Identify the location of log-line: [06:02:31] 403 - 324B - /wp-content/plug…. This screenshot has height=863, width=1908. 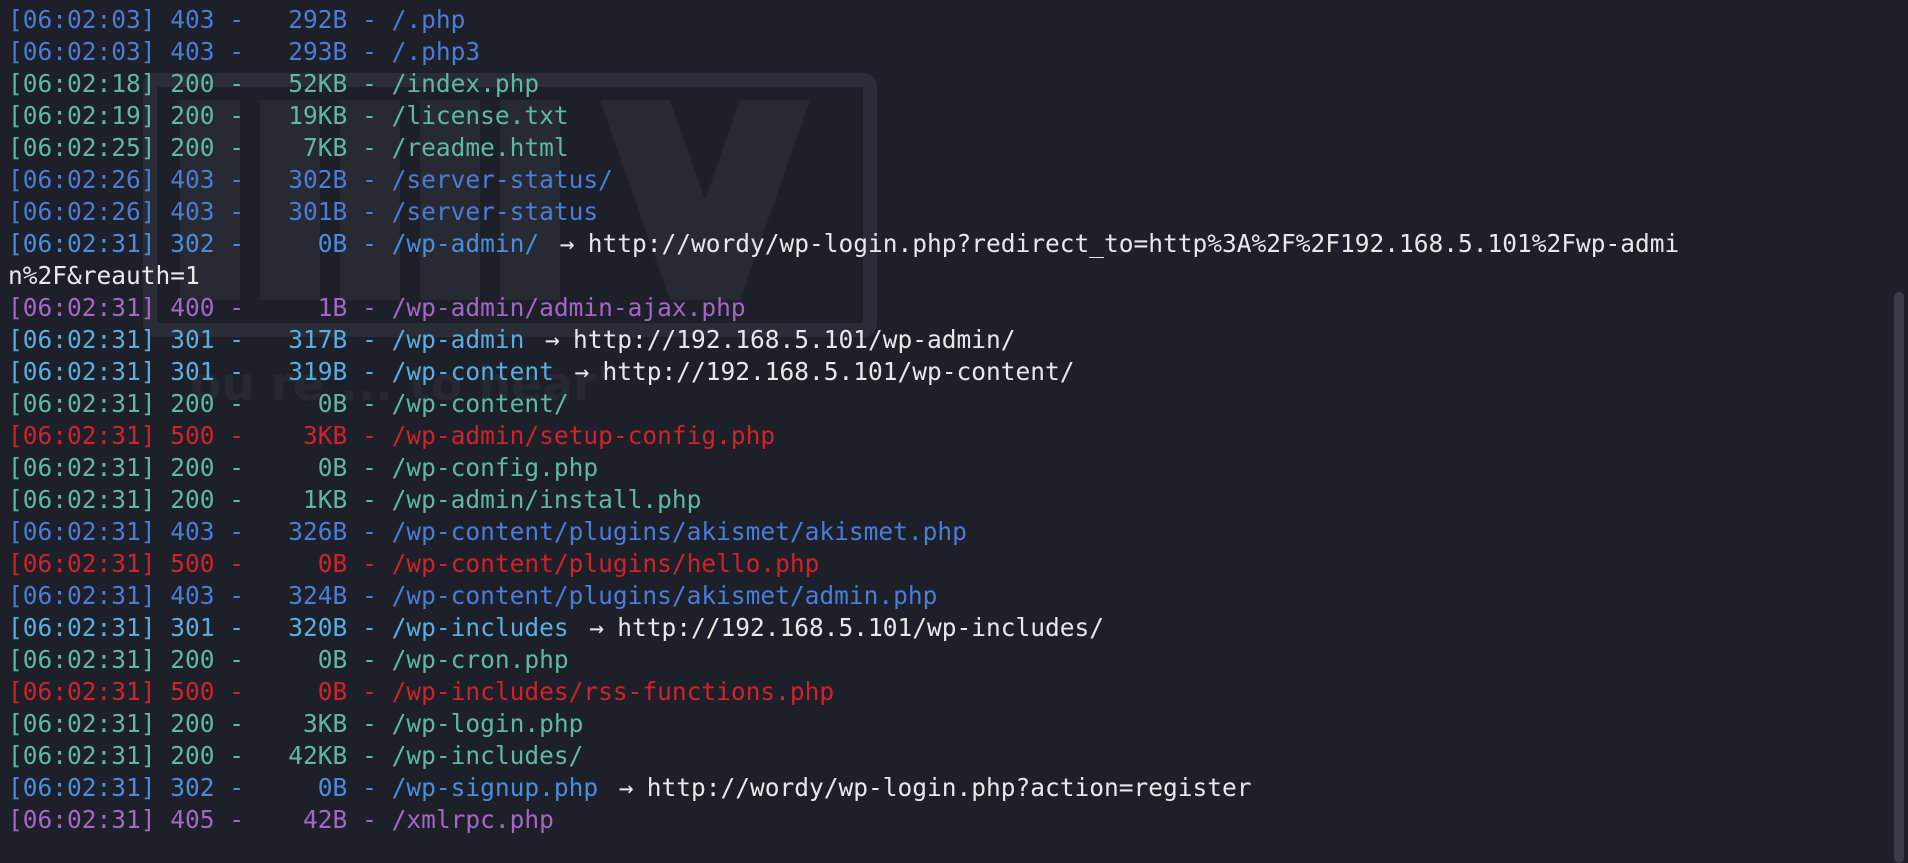
(473, 595).